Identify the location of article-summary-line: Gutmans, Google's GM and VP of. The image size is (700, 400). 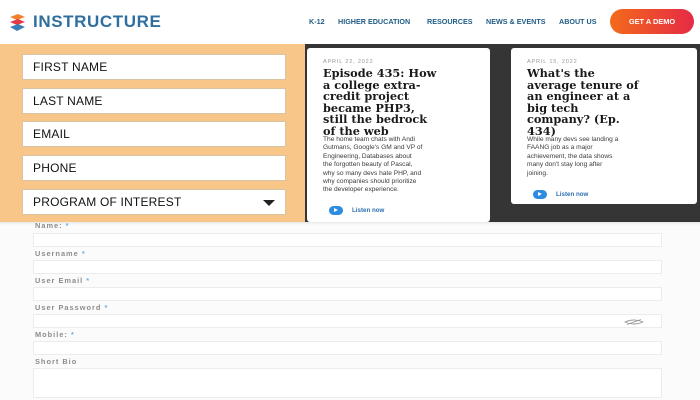
(373, 148).